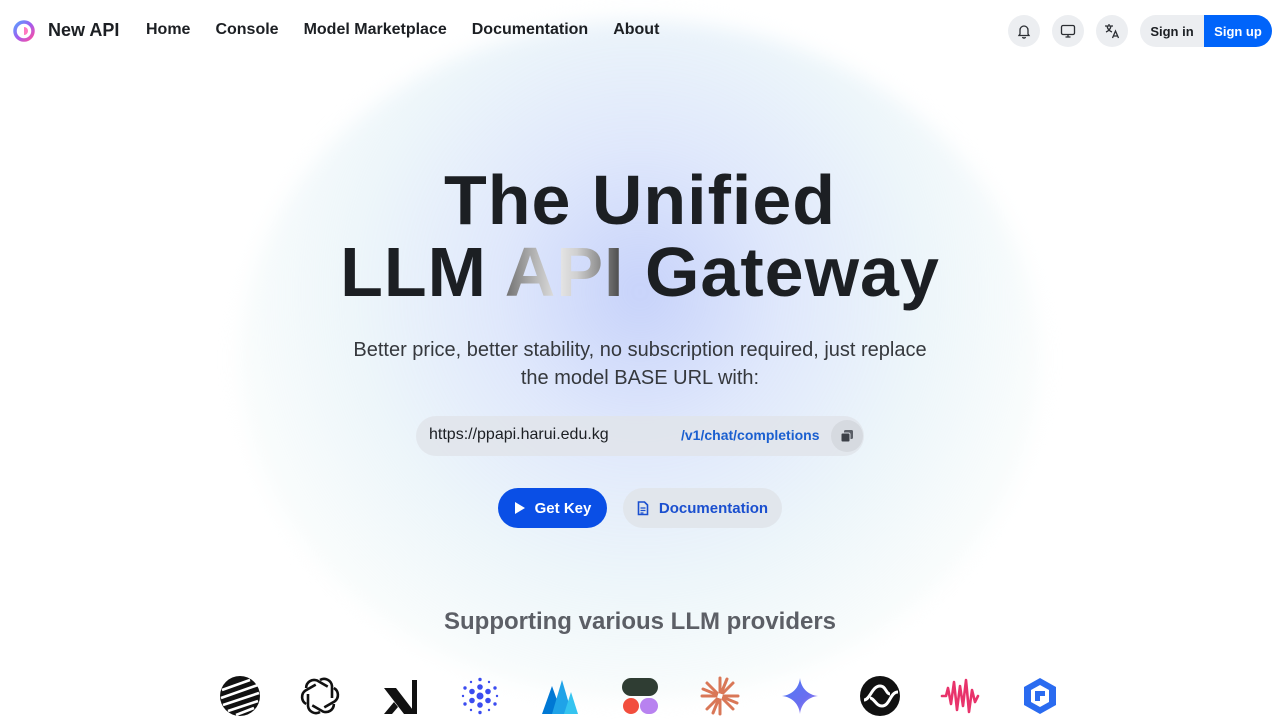 This screenshot has height=720, width=1280. Describe the element at coordinates (640, 696) in the screenshot. I see `replicate-icon` at that location.